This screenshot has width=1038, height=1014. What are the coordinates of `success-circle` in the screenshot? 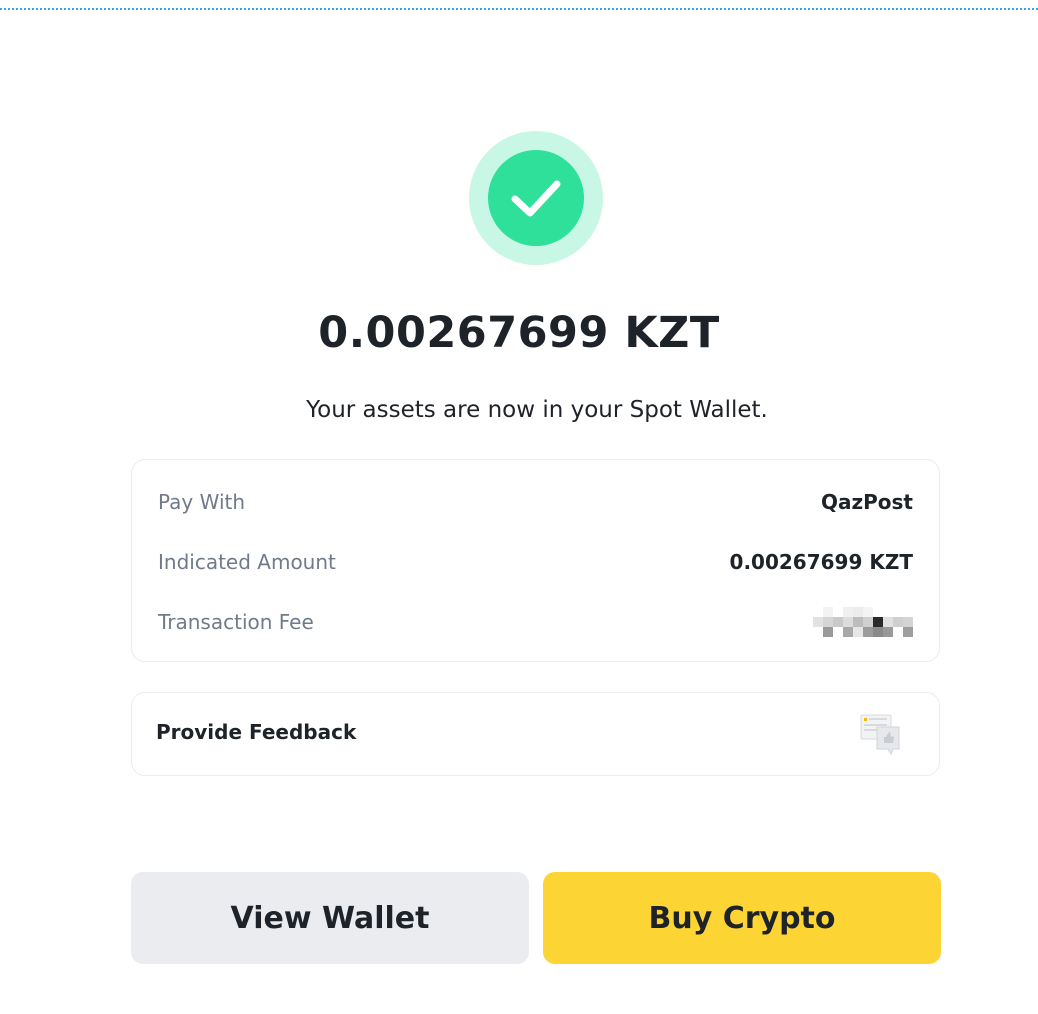 It's located at (536, 198).